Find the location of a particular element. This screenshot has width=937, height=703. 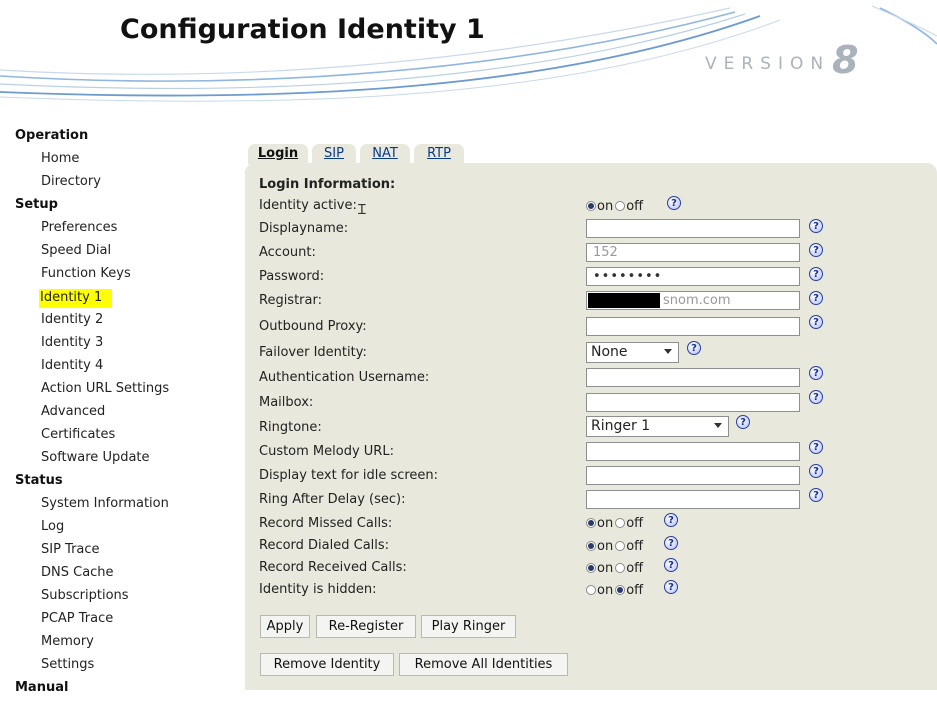

account-field is located at coordinates (693, 252).